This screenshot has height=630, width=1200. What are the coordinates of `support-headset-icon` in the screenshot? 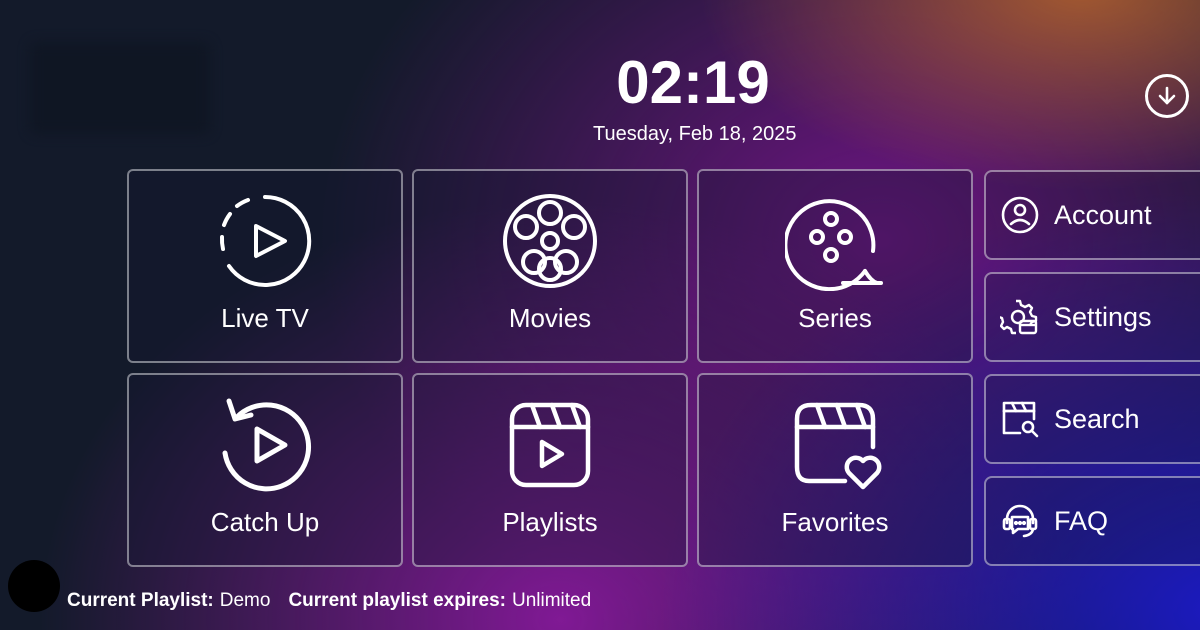 It's located at (1020, 521).